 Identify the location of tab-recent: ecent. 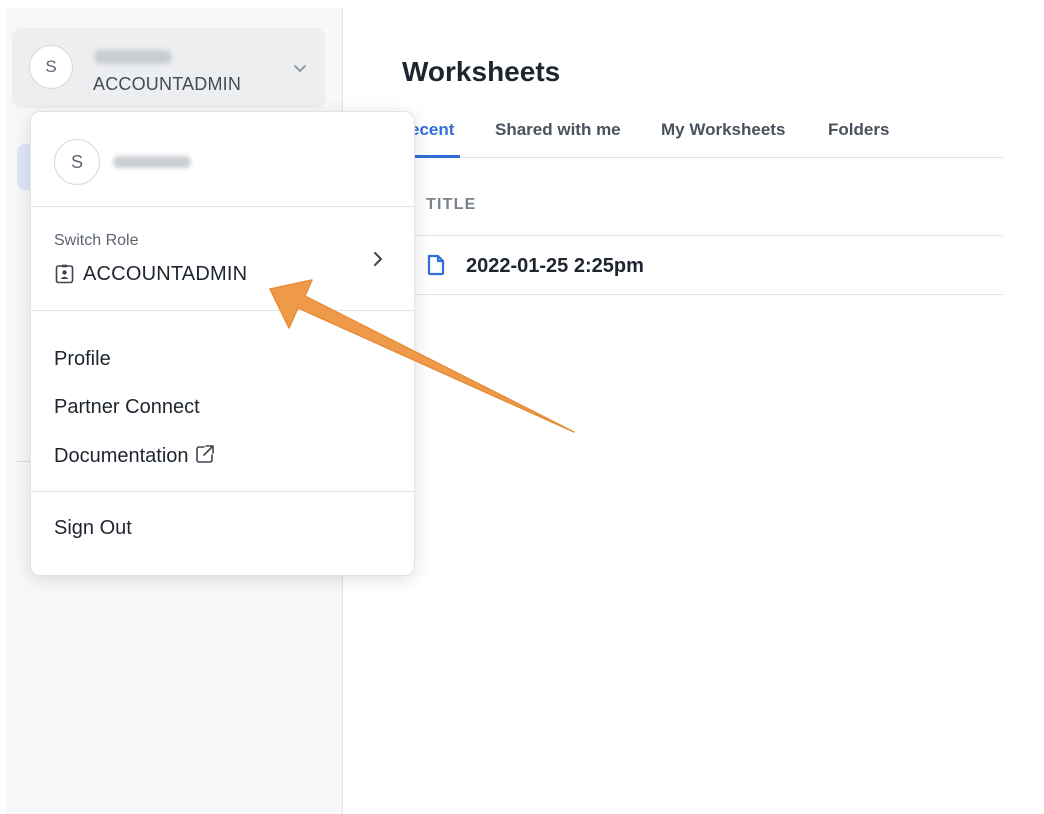
(432, 130).